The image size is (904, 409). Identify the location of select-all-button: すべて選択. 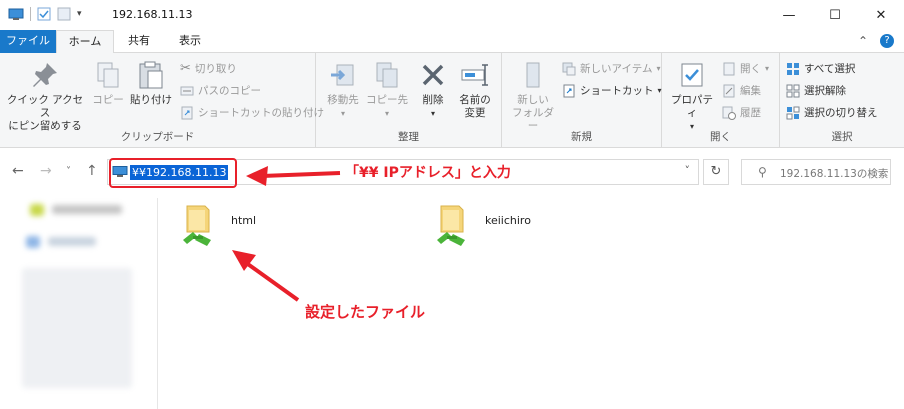
(820, 68).